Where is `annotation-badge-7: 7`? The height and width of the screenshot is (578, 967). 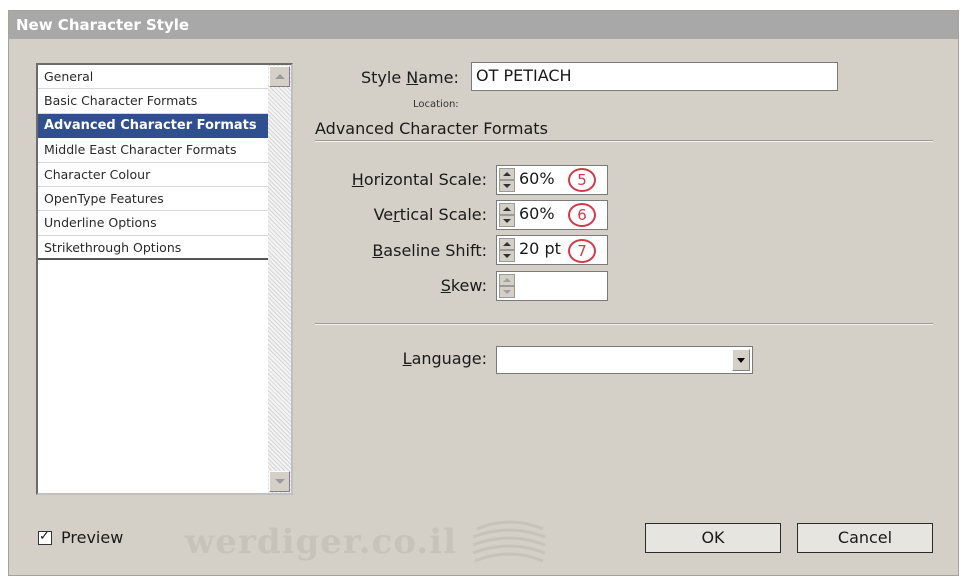
annotation-badge-7: 7 is located at coordinates (582, 251).